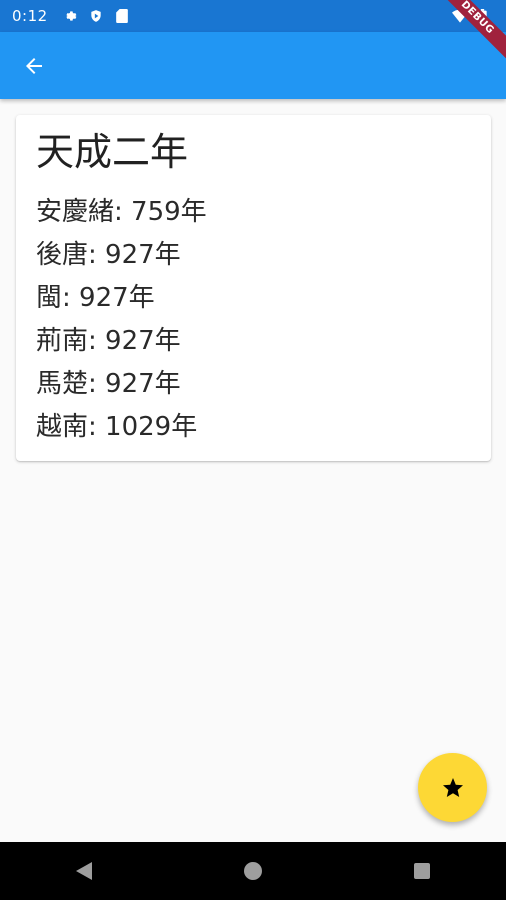 The width and height of the screenshot is (506, 900). I want to click on card-title: 天成二年, so click(112, 152).